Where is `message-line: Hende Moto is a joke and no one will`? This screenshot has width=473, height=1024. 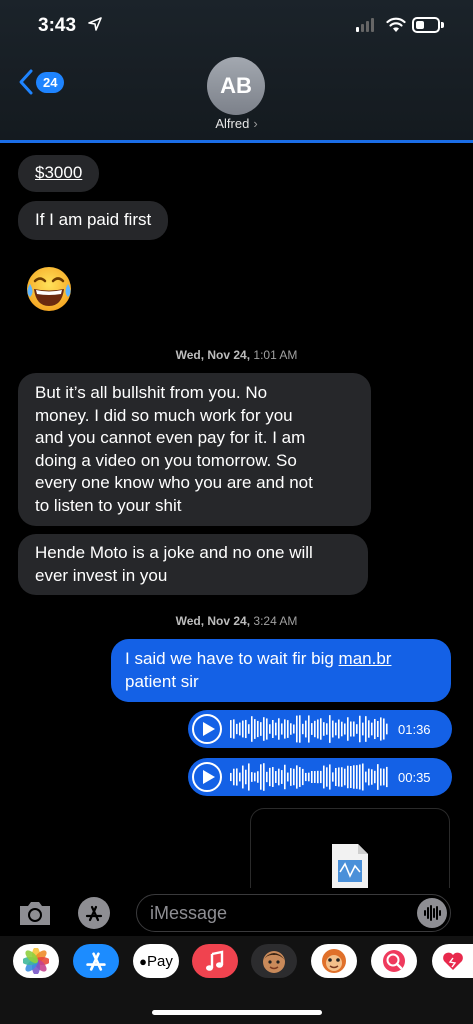
message-line: Hende Moto is a joke and no one will is located at coordinates (174, 552).